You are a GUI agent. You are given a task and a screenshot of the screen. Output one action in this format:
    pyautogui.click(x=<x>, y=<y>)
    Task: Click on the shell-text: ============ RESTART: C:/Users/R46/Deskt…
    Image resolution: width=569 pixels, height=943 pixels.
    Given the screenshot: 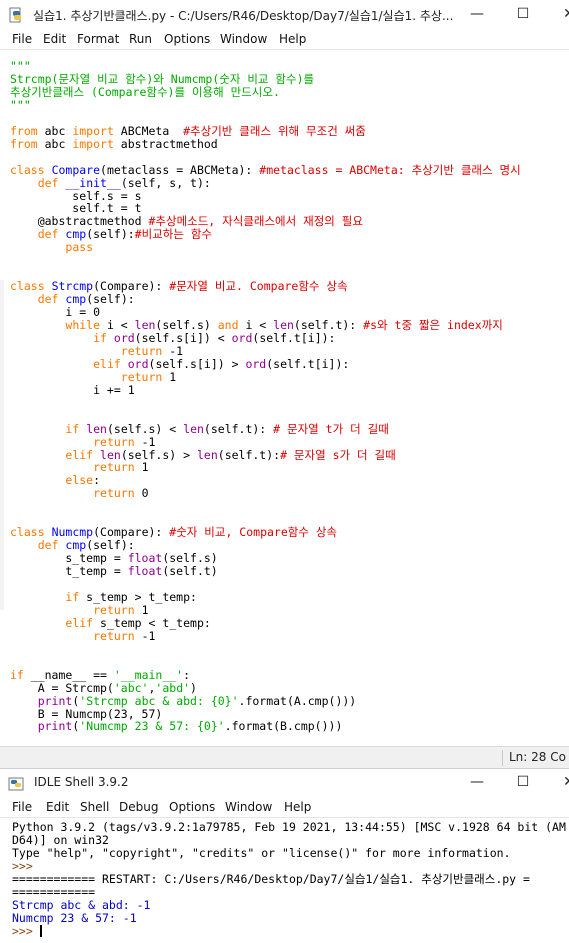 What is the action you would take?
    pyautogui.click(x=271, y=878)
    